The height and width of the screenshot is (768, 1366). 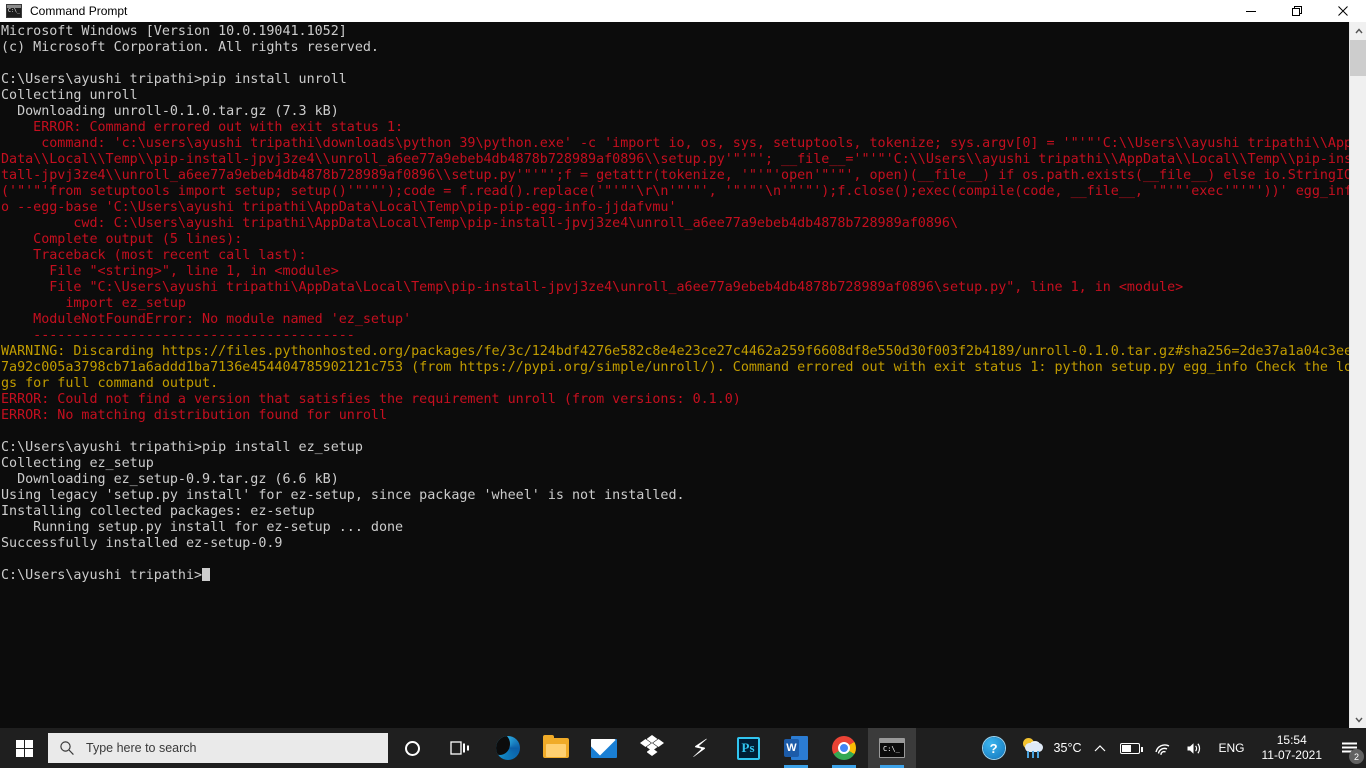 What do you see at coordinates (683, 11) in the screenshot?
I see `title-bar: Command Prompt` at bounding box center [683, 11].